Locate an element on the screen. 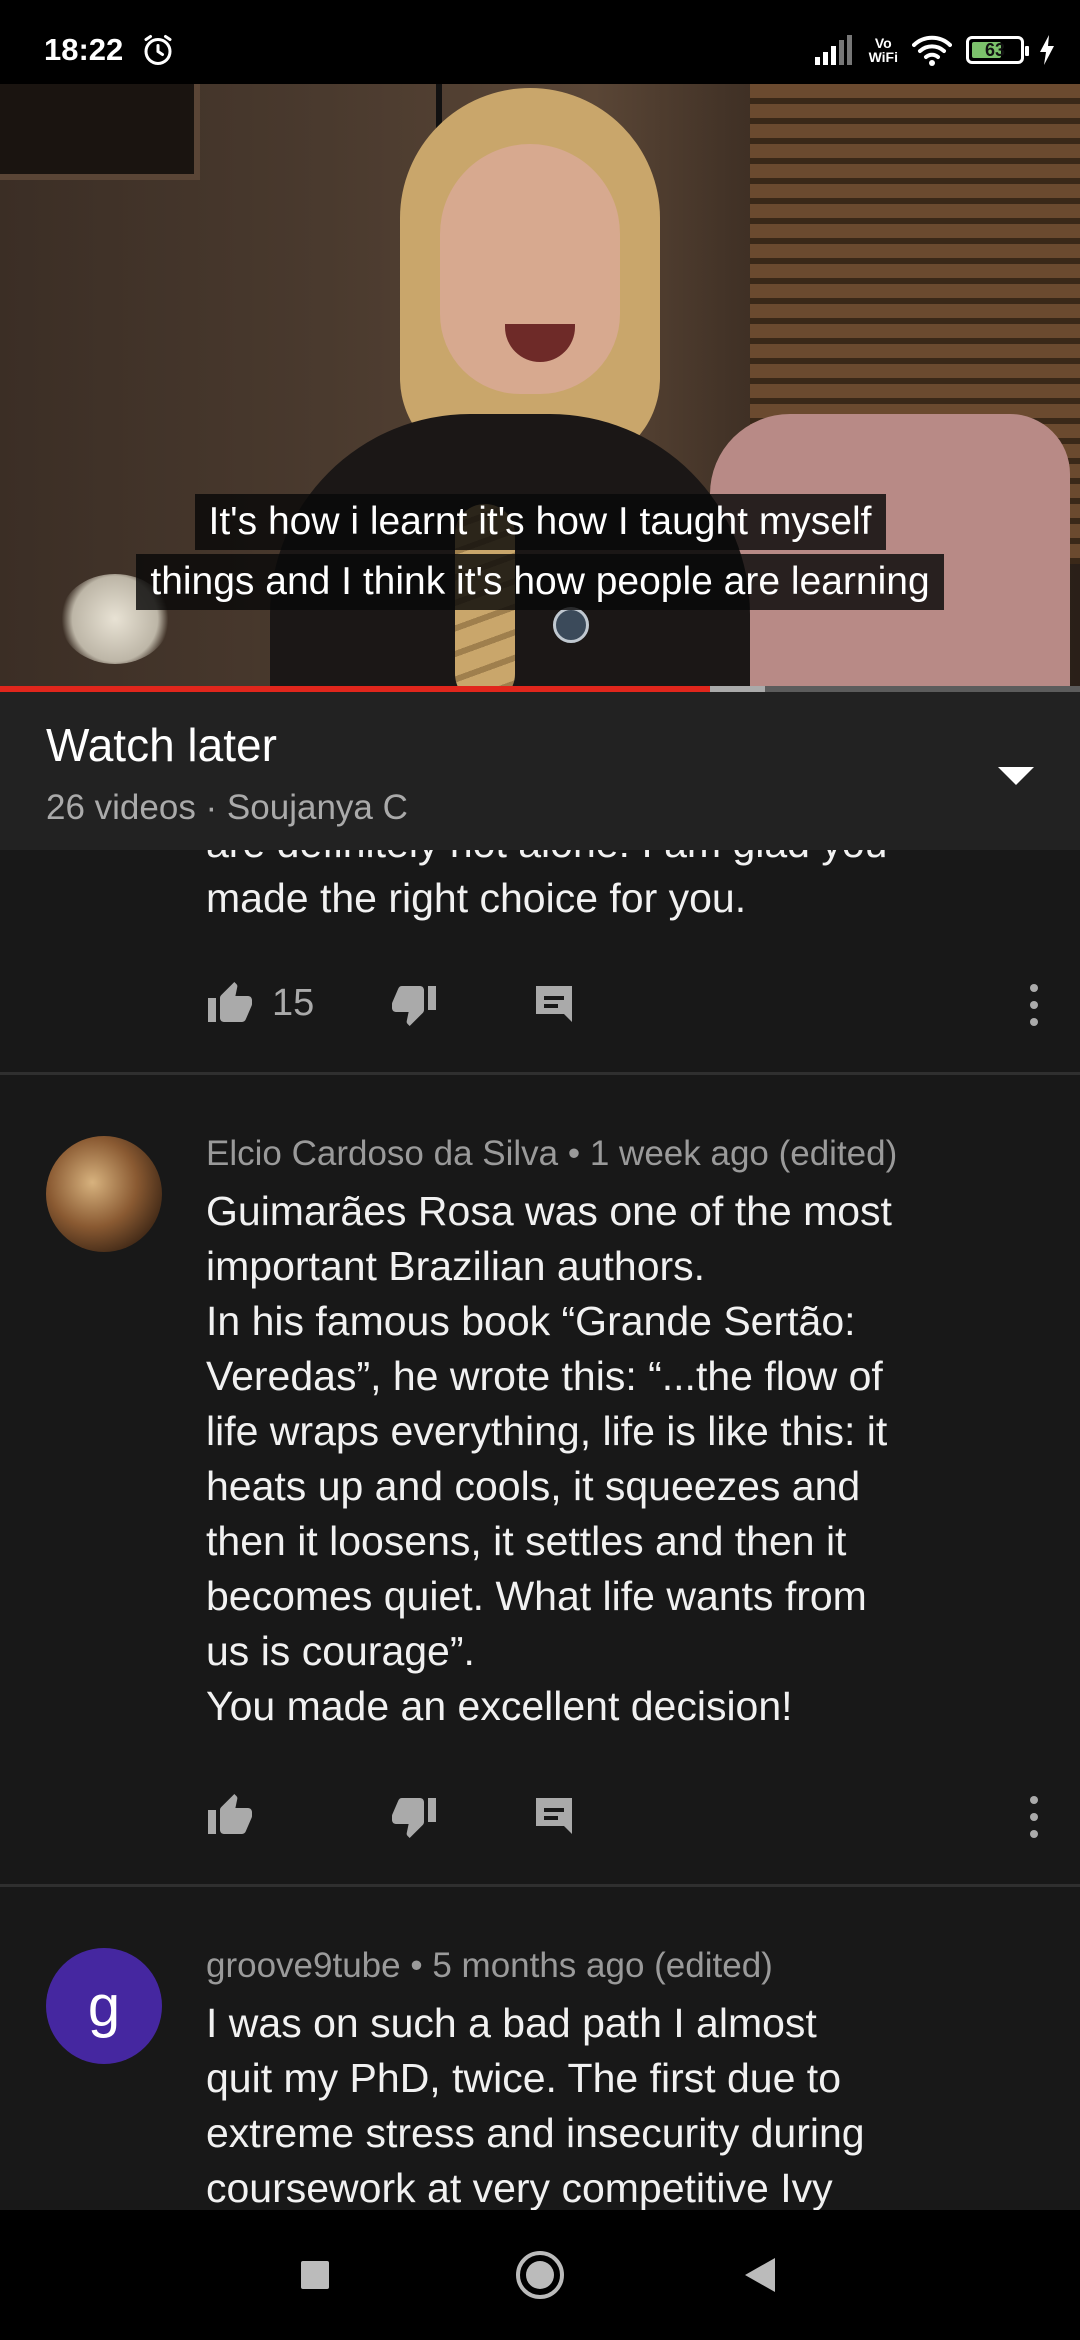  like-count: 15 is located at coordinates (293, 1003).